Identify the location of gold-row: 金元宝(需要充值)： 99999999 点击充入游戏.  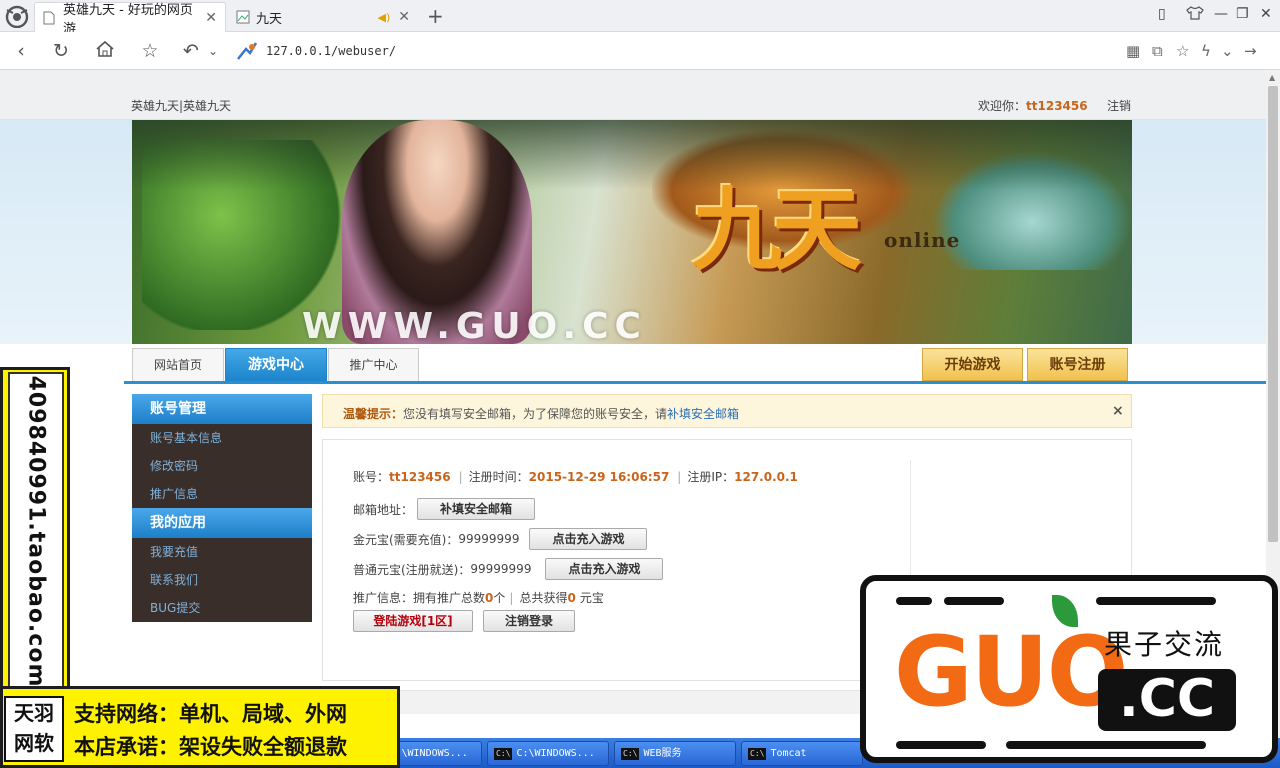
(500, 539).